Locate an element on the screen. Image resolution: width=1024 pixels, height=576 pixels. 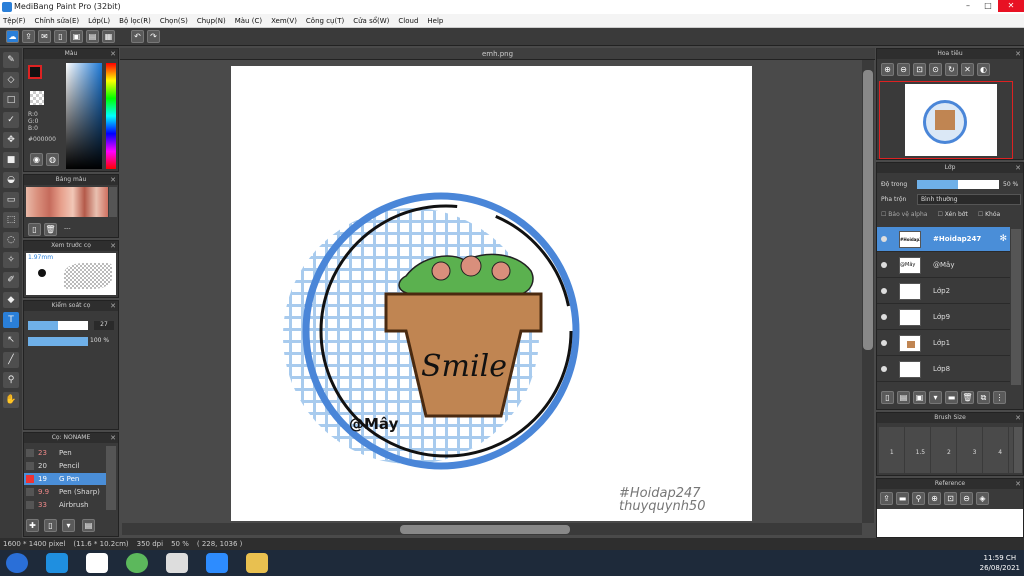
menu-file: Tệp(F) is located at coordinates (14, 21).